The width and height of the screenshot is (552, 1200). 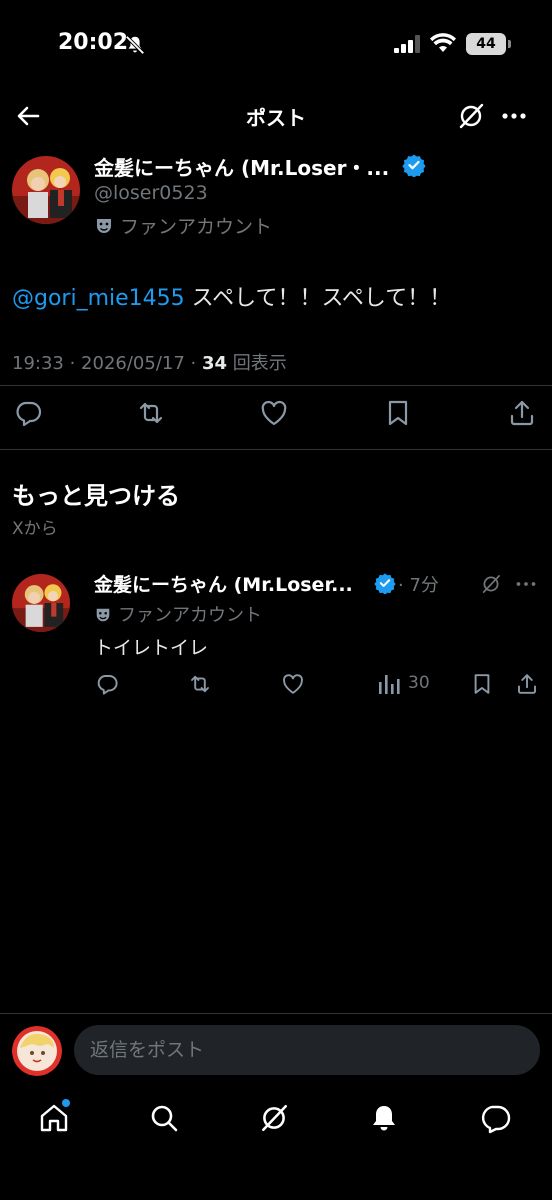 I want to click on search-icon, so click(x=164, y=1118).